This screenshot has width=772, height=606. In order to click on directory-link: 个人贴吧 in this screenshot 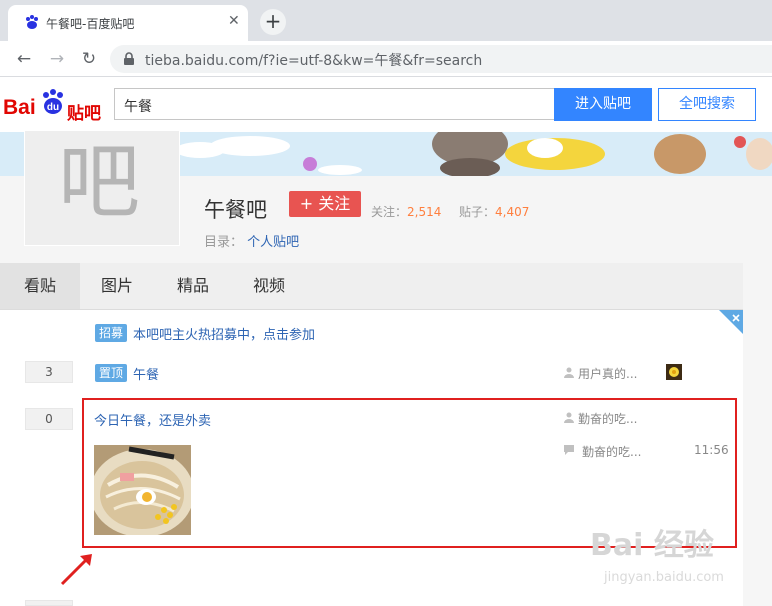, I will do `click(273, 242)`.